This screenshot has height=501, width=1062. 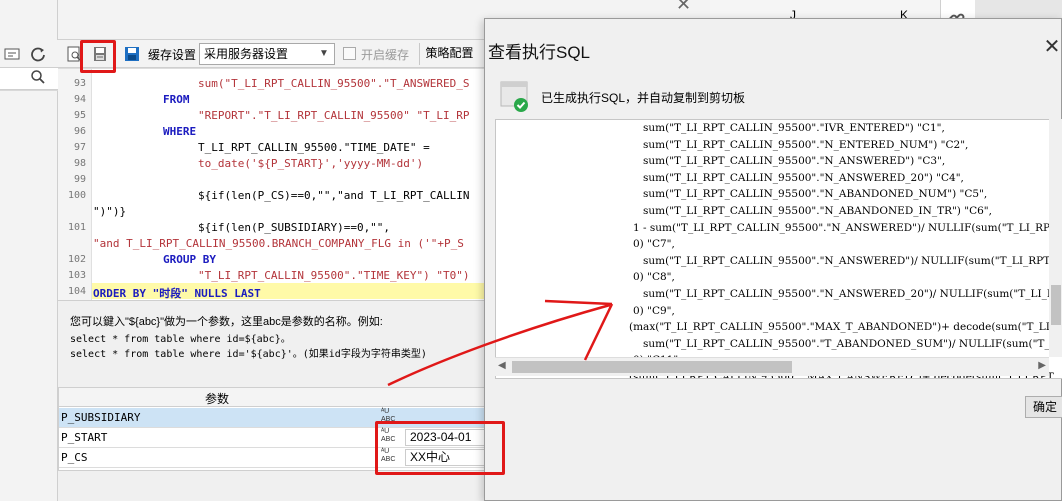 I want to click on param-name: P_CS, so click(x=74, y=457).